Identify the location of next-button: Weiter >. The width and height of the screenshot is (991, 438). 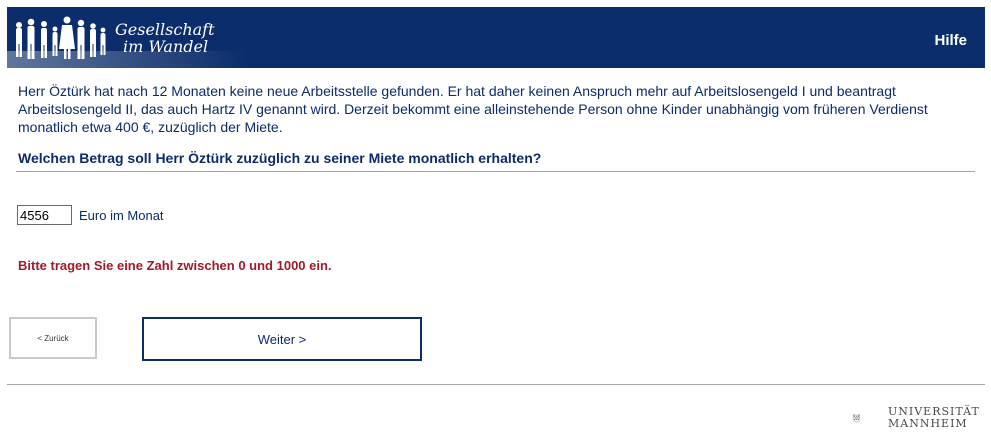
(282, 339).